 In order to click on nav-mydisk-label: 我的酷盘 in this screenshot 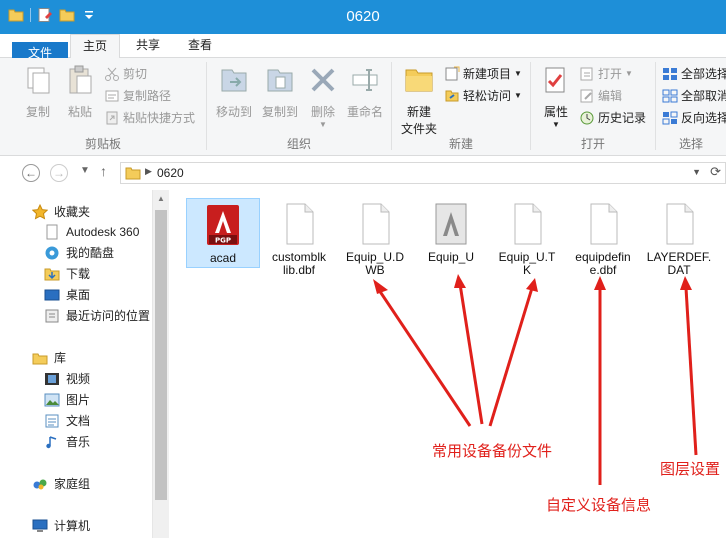, I will do `click(90, 253)`.